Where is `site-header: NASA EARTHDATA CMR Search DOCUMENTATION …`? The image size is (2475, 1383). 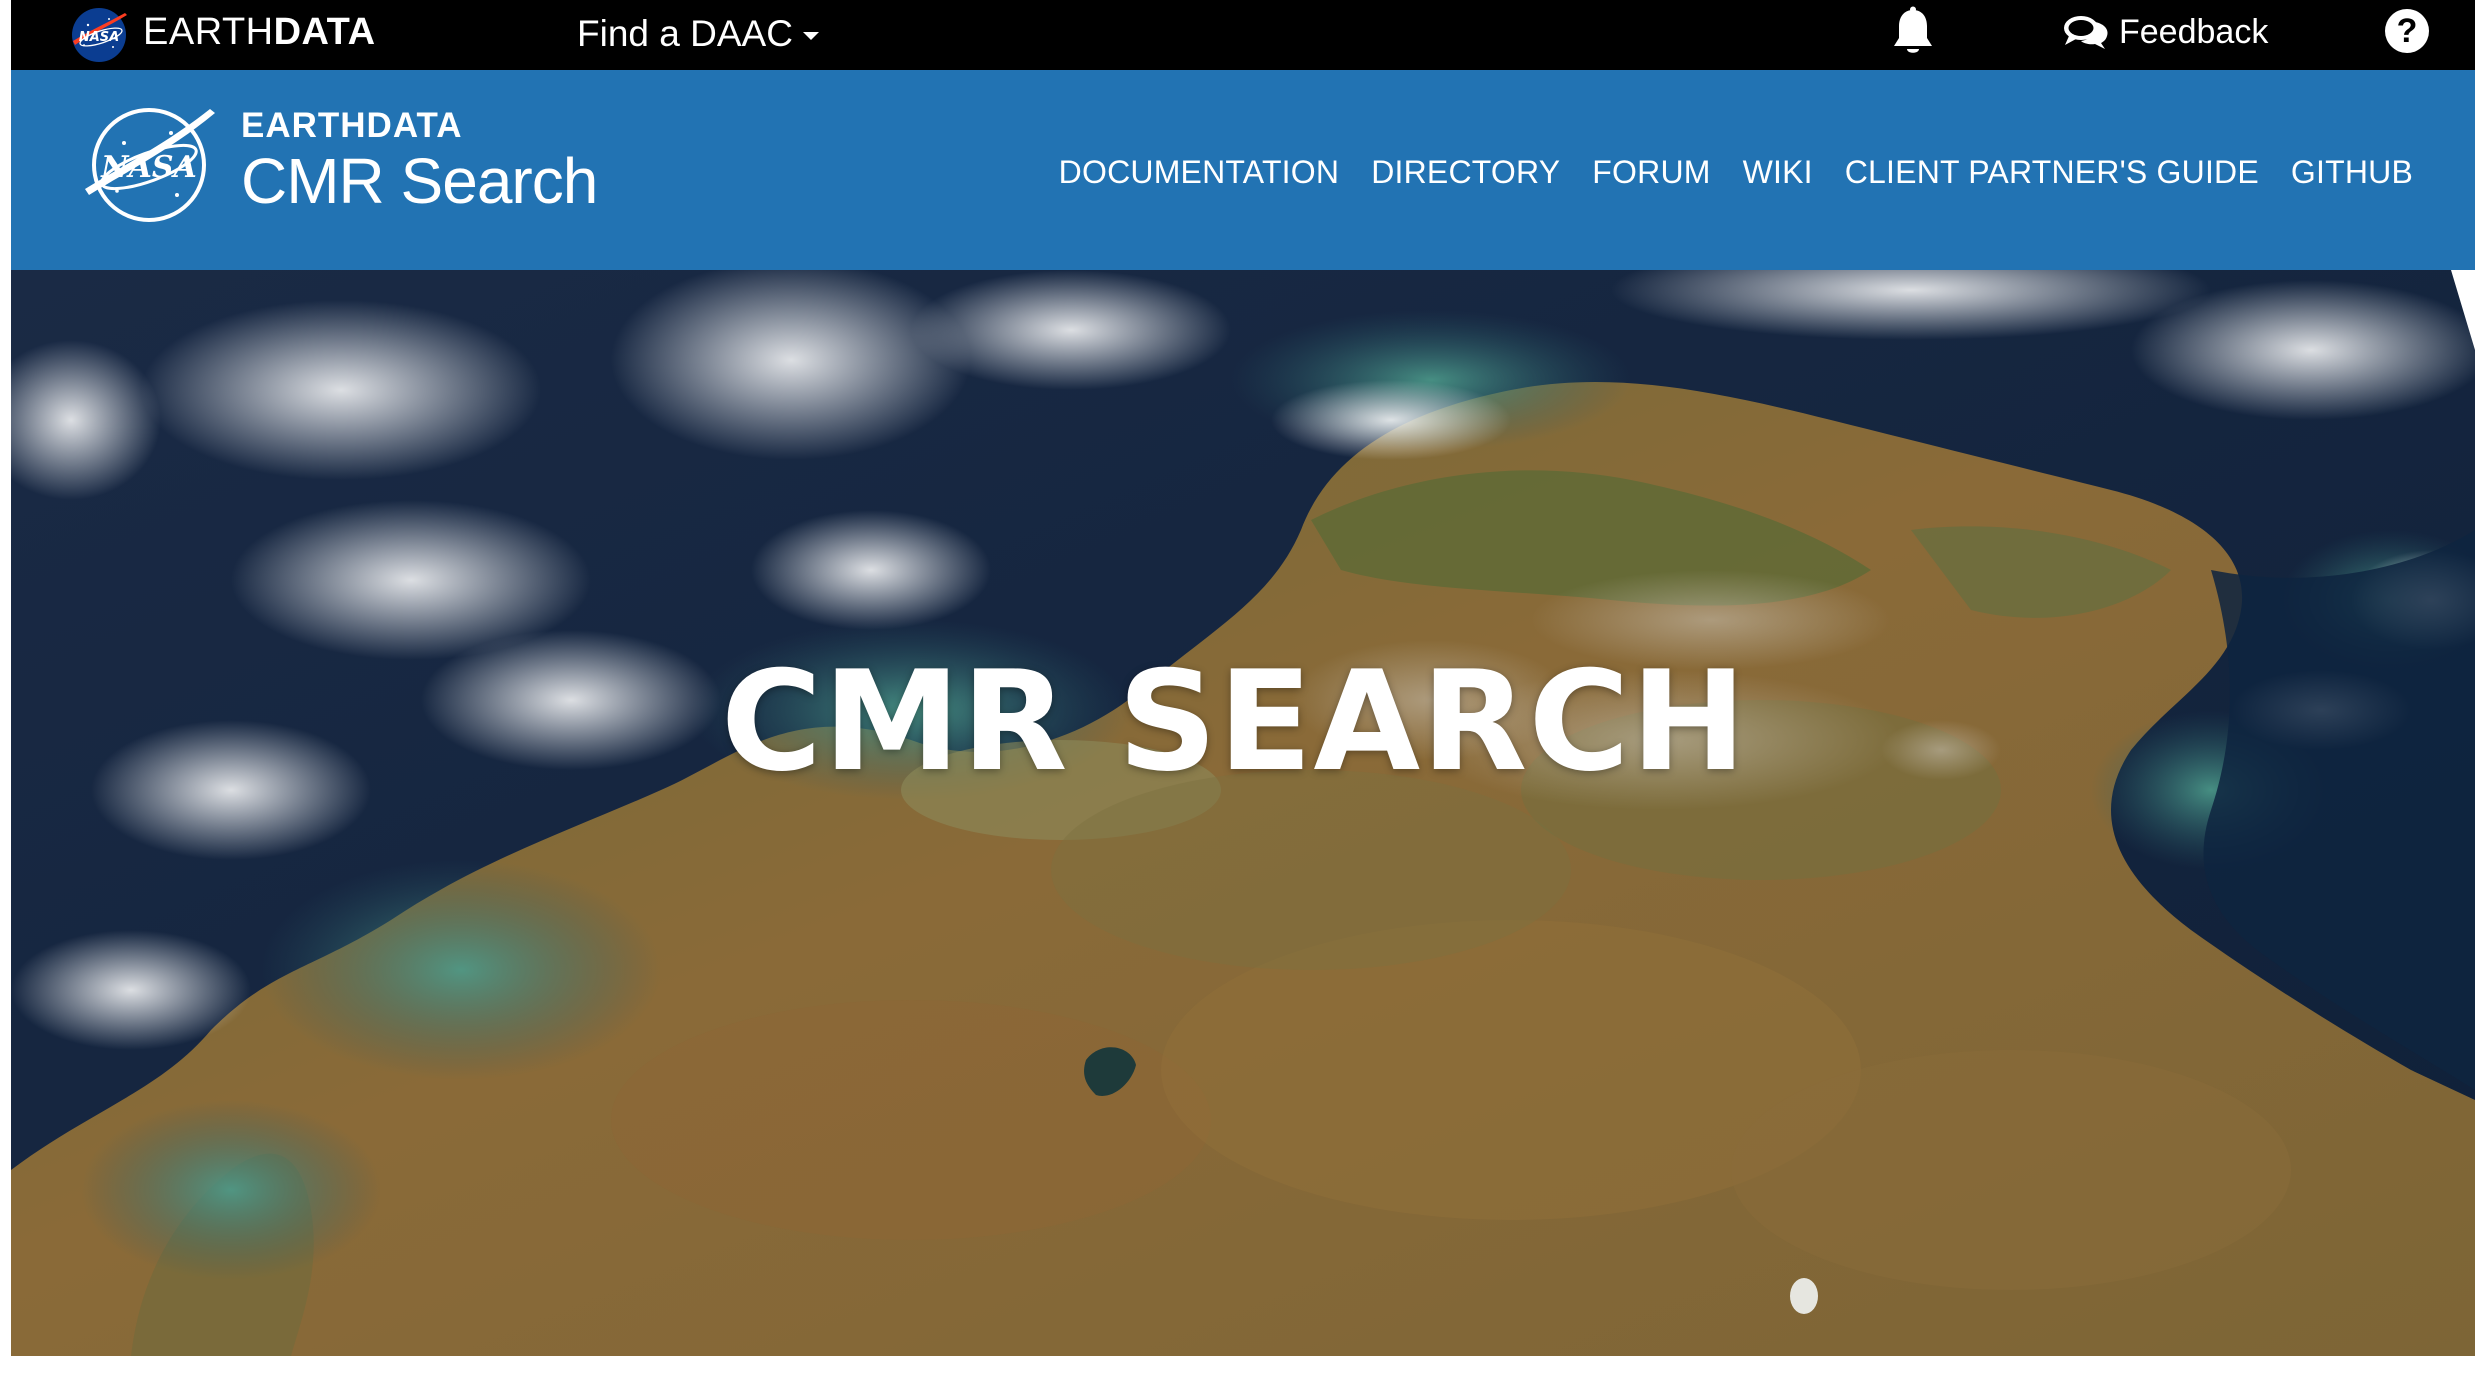
site-header: NASA EARTHDATA CMR Search DOCUMENTATION … is located at coordinates (1243, 170).